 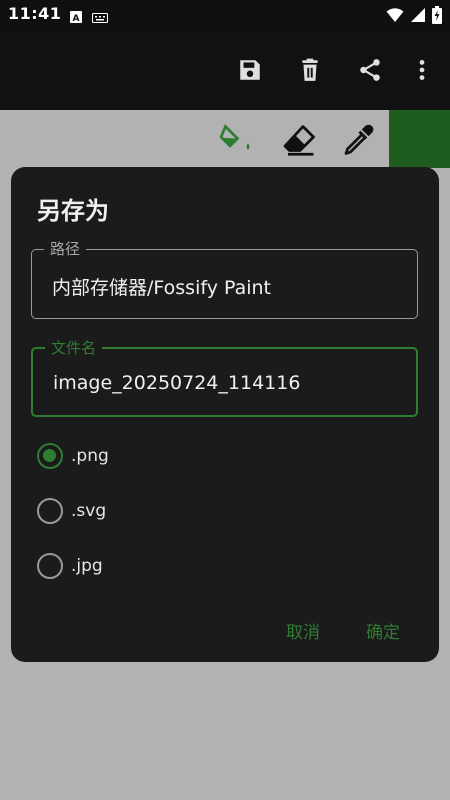 What do you see at coordinates (74, 348) in the screenshot?
I see `filename-label: 文件名` at bounding box center [74, 348].